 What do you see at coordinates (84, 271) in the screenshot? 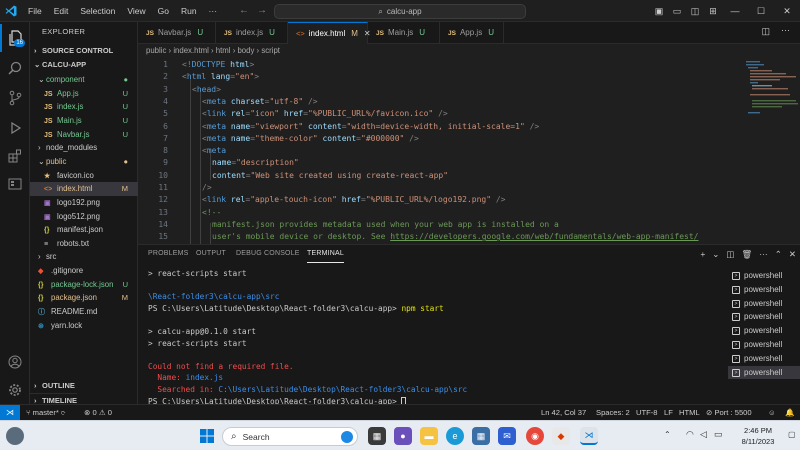
I see `tree-item: ◆ .gitignore` at bounding box center [84, 271].